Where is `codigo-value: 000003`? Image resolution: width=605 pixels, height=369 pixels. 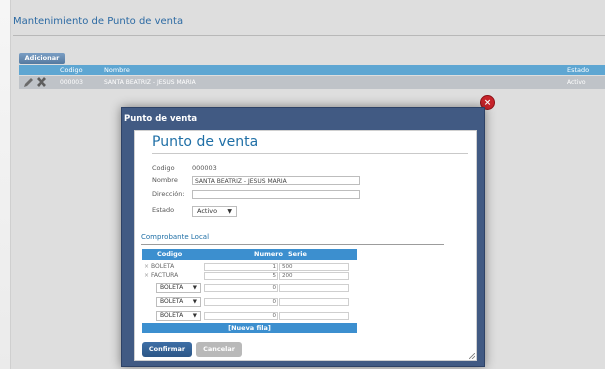 codigo-value: 000003 is located at coordinates (204, 168).